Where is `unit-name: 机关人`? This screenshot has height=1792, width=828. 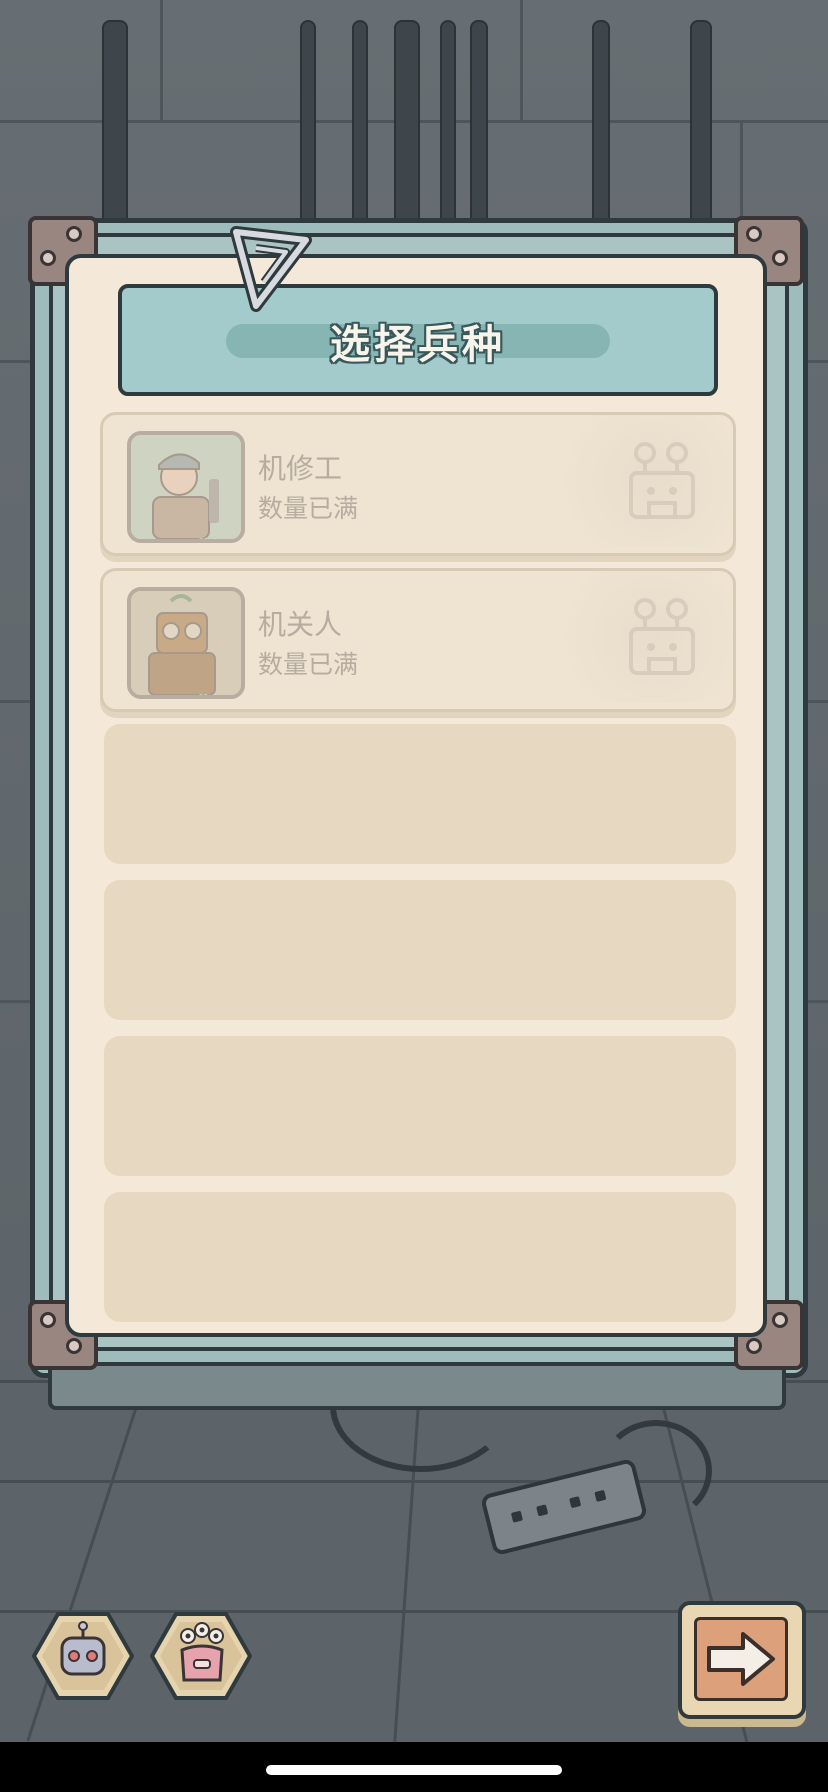 unit-name: 机关人 is located at coordinates (300, 624).